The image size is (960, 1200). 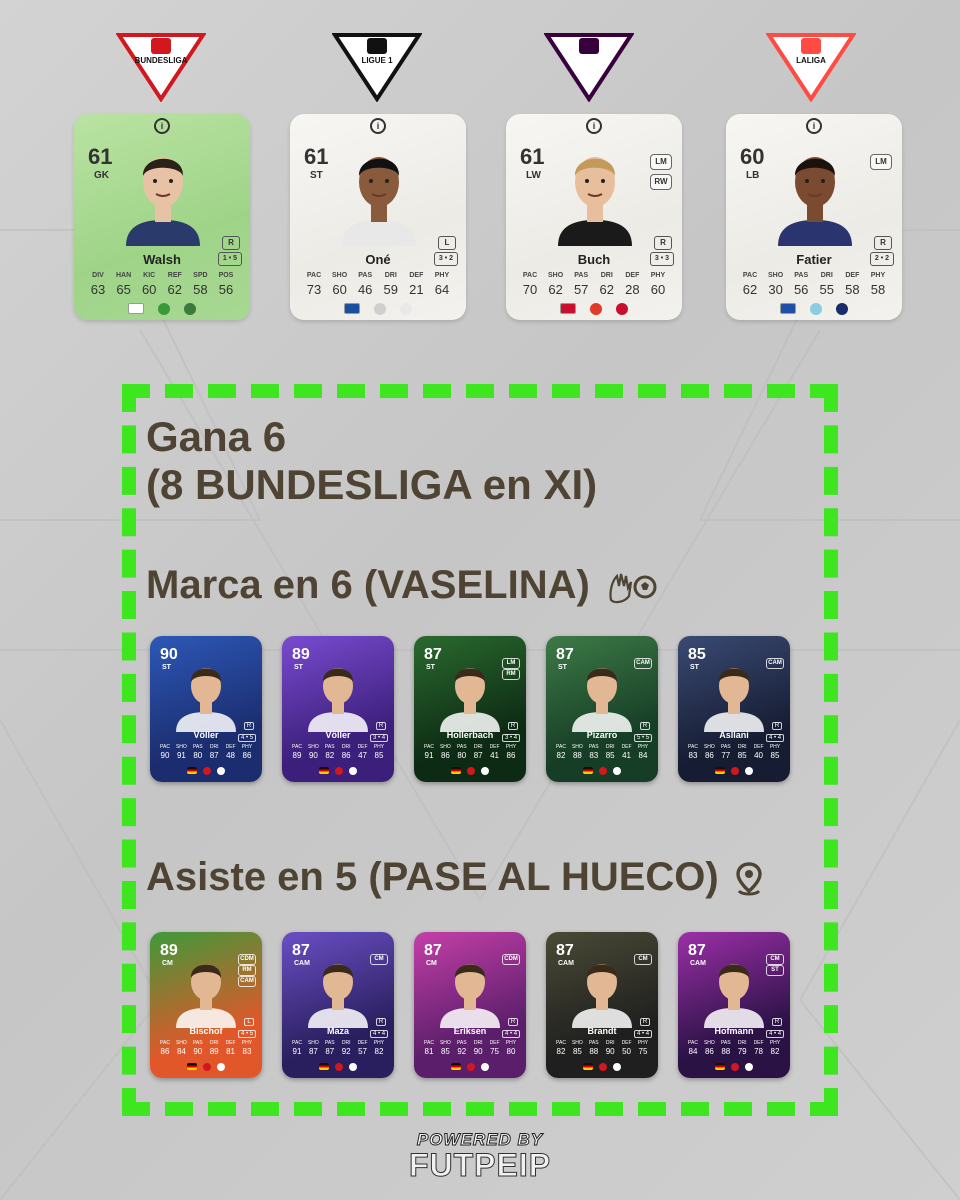 I want to click on objective-score-title: Marca en 6 (VASELINA), so click(x=401, y=585).